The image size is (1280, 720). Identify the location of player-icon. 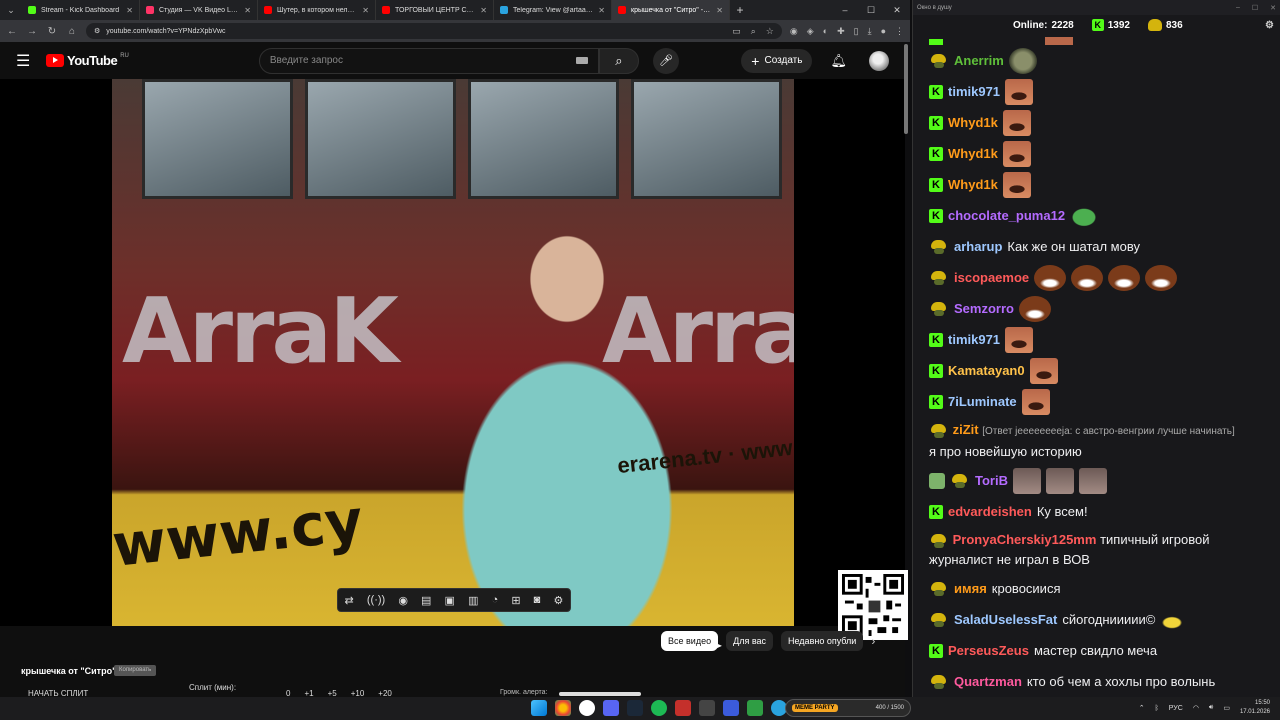
(731, 708).